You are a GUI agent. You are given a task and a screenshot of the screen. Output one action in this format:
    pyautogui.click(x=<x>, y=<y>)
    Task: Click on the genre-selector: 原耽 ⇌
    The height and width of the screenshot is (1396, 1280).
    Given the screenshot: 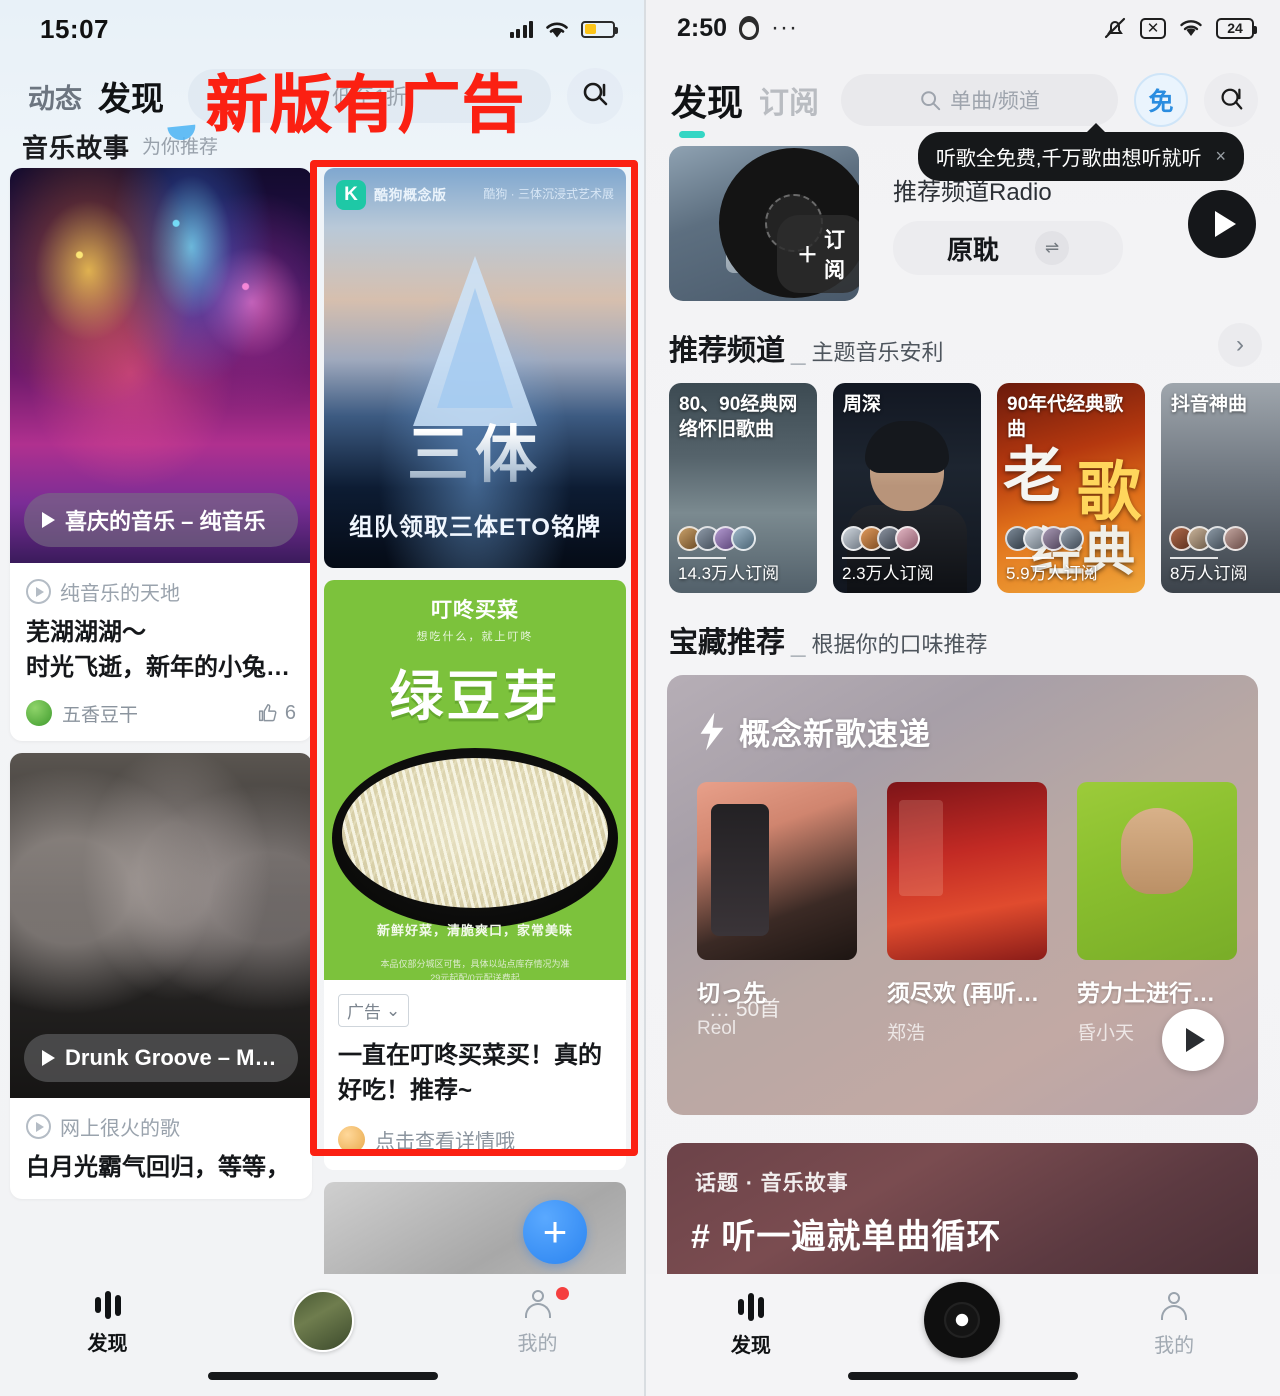 What is the action you would take?
    pyautogui.click(x=1008, y=248)
    